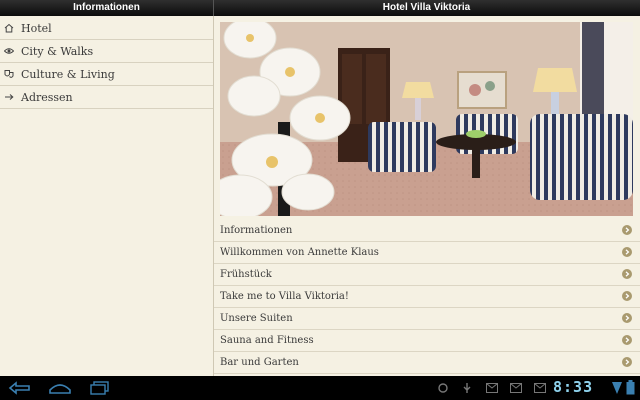  I want to click on eye-icon, so click(9, 51).